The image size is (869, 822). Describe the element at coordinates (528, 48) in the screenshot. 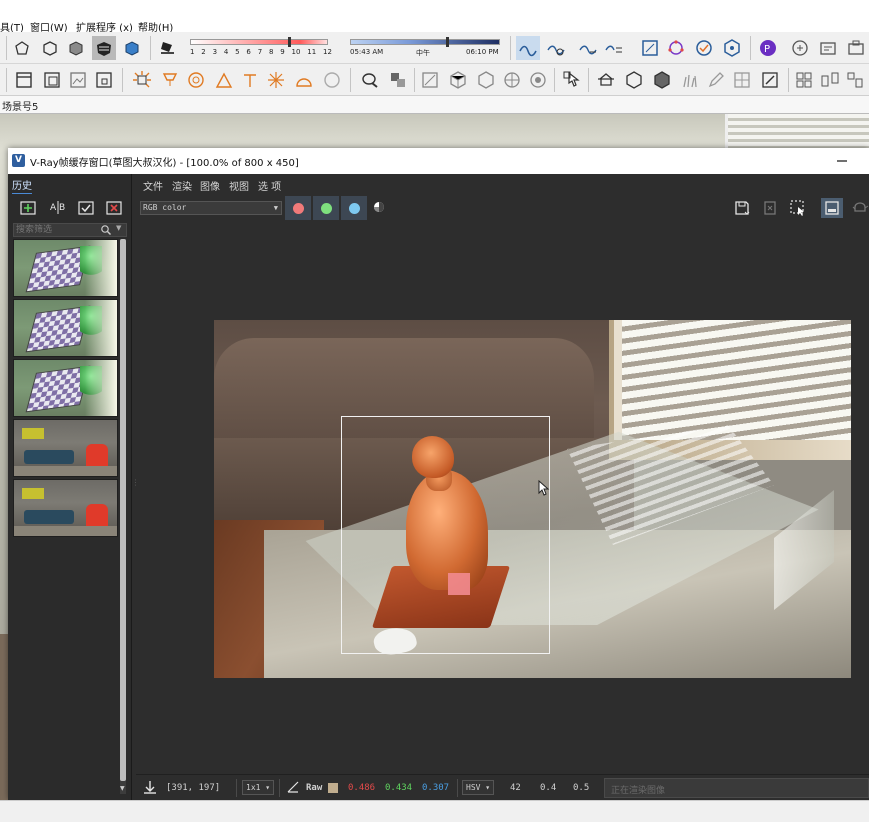

I see `sandbox-smoove-icon` at that location.